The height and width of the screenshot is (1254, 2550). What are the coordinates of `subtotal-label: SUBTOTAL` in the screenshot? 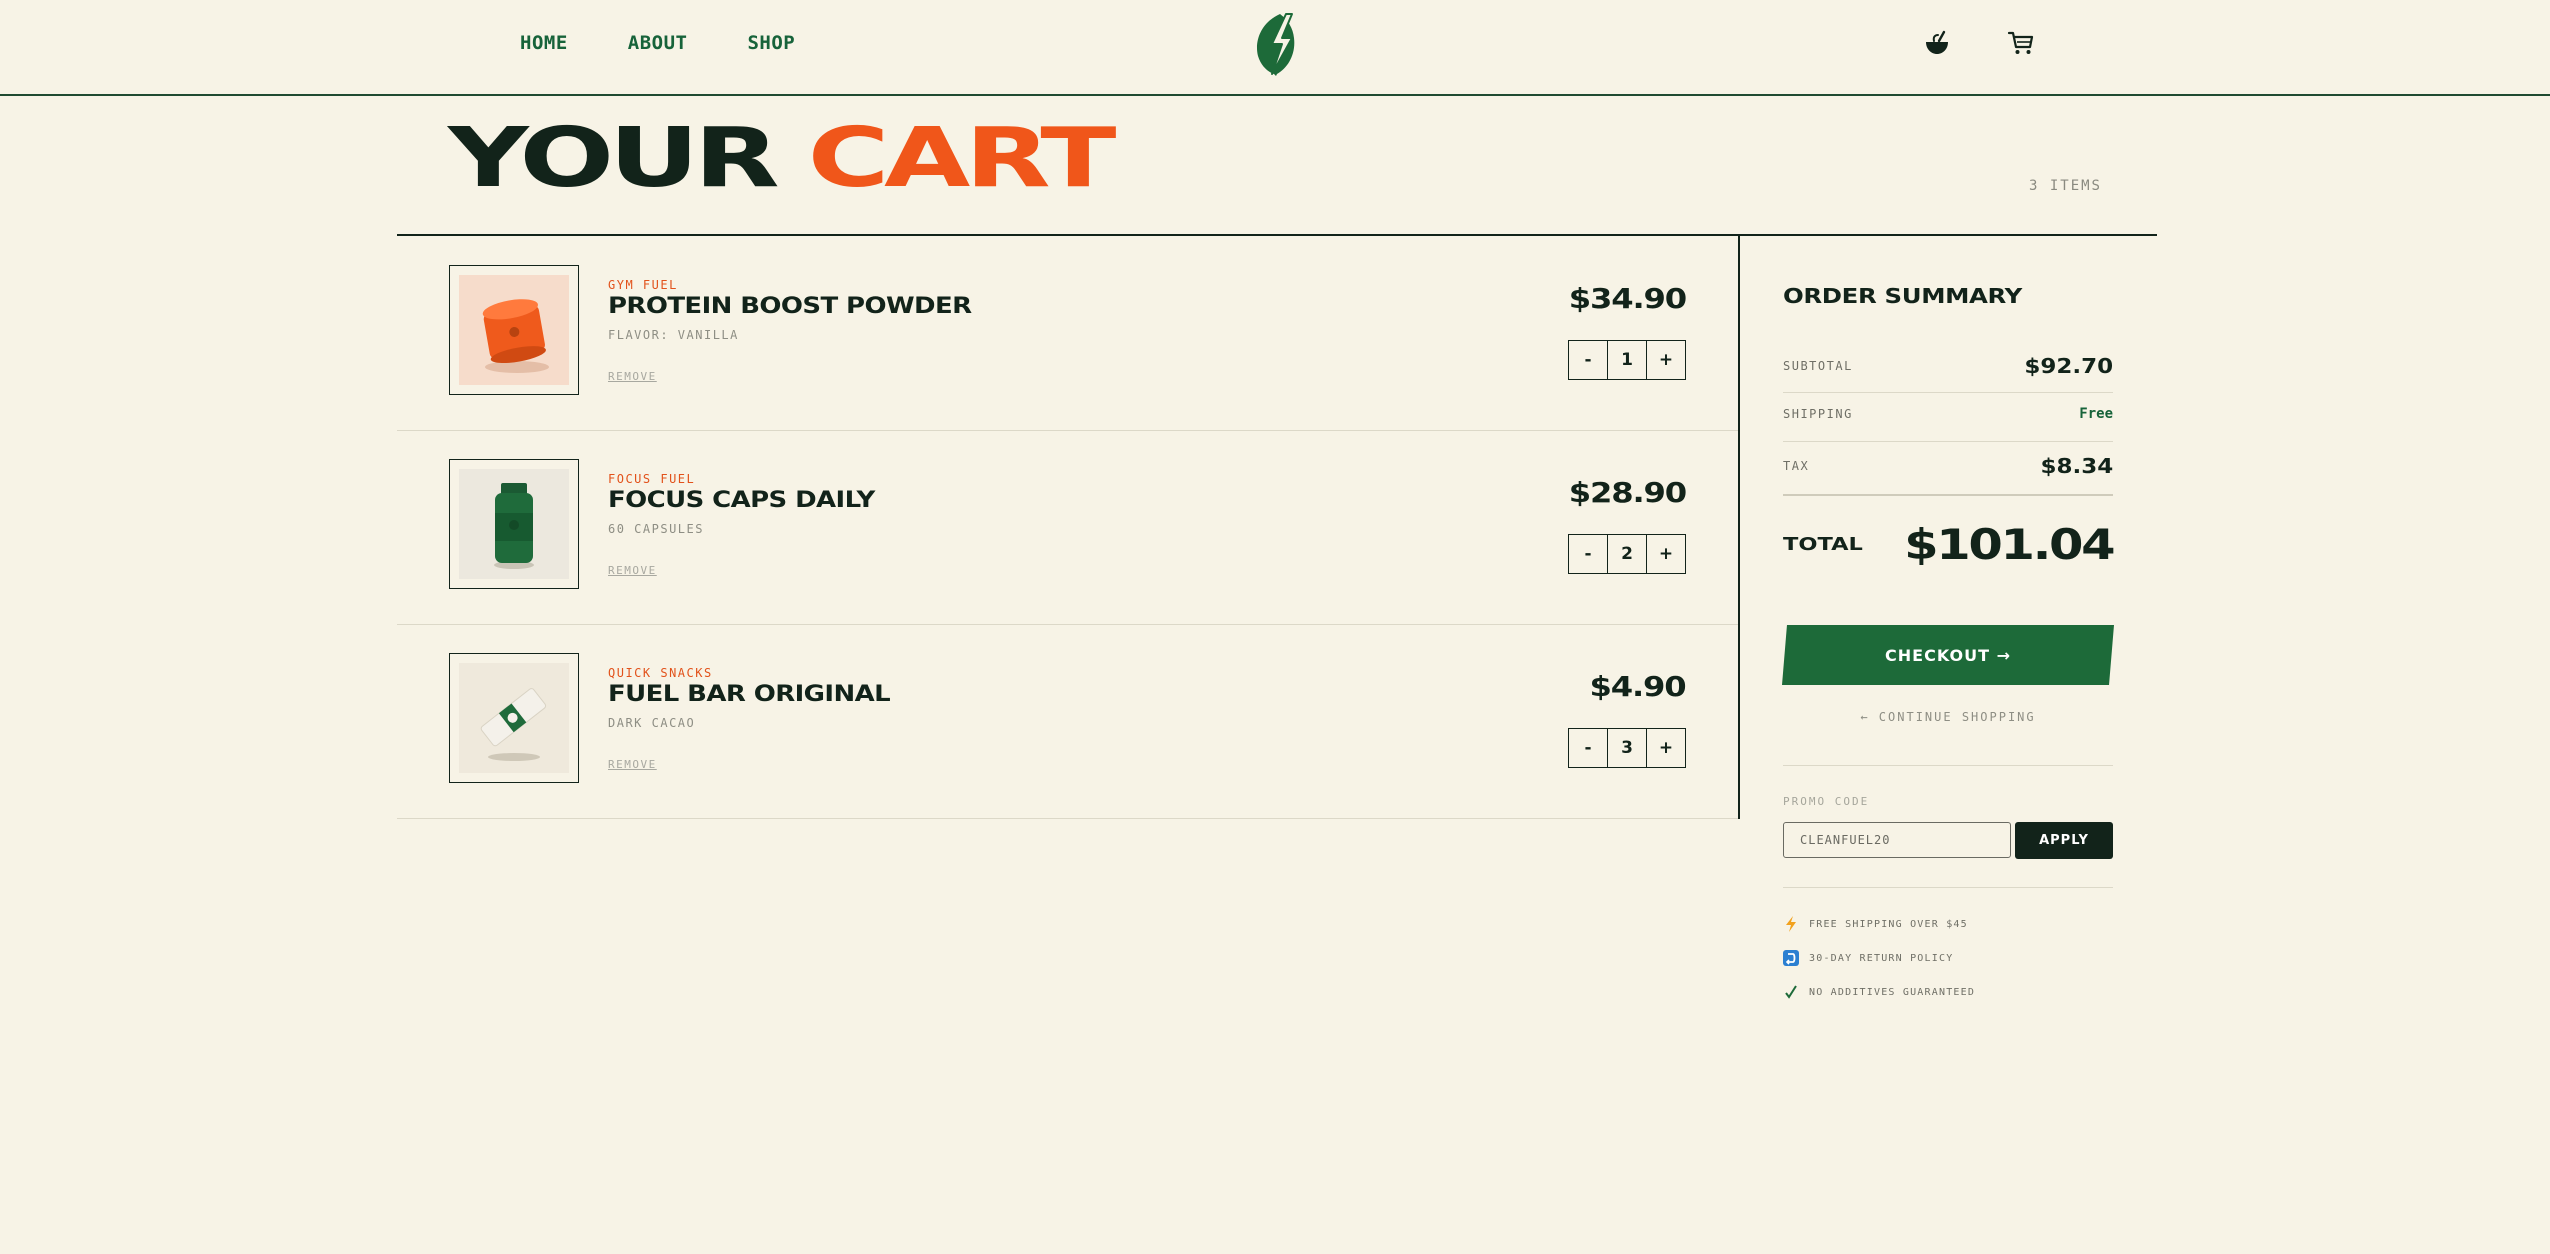 It's located at (1818, 366).